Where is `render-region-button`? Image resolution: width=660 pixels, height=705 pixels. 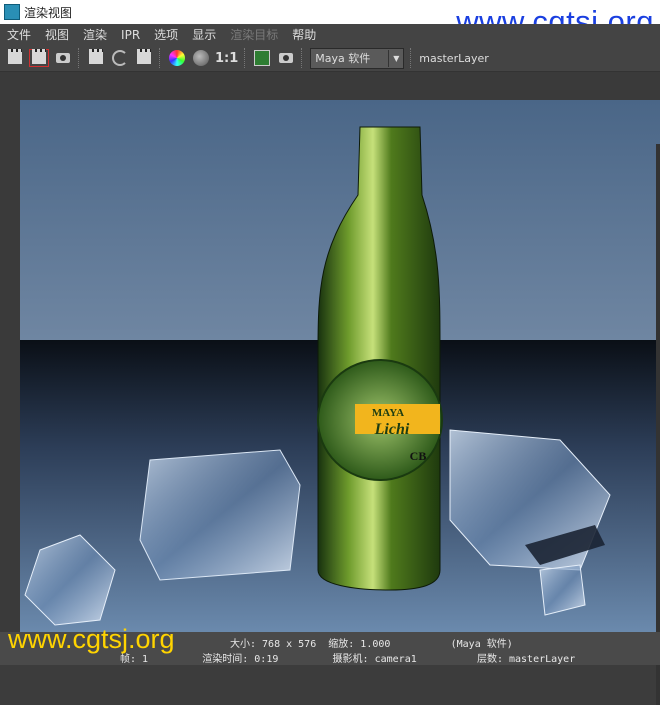 render-region-button is located at coordinates (39, 58).